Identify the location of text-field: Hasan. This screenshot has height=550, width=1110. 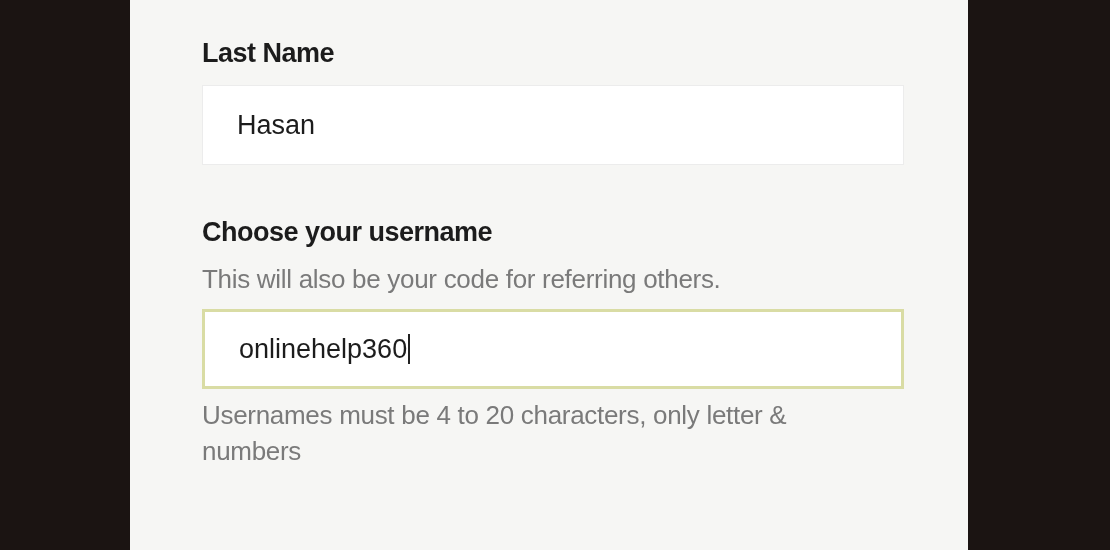
(553, 125).